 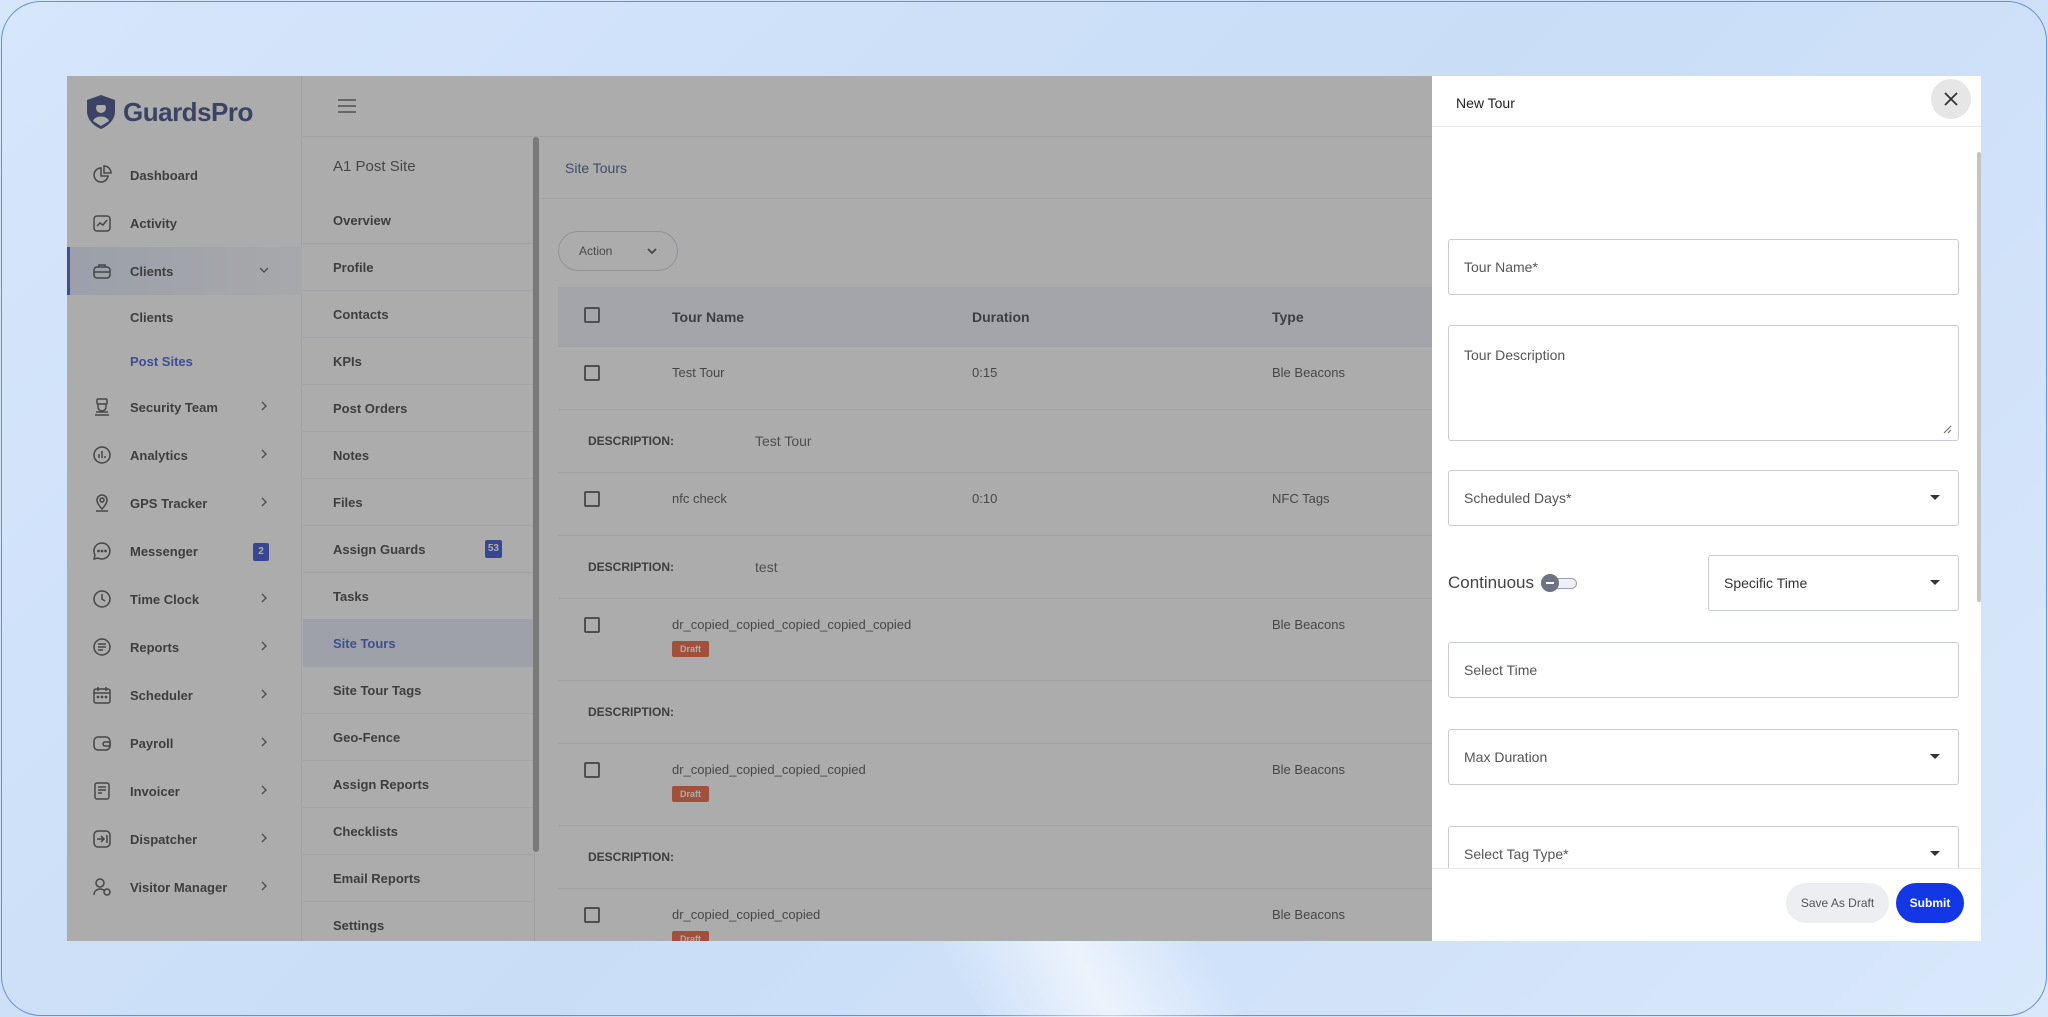 I want to click on continuous-toggle, so click(x=1559, y=583).